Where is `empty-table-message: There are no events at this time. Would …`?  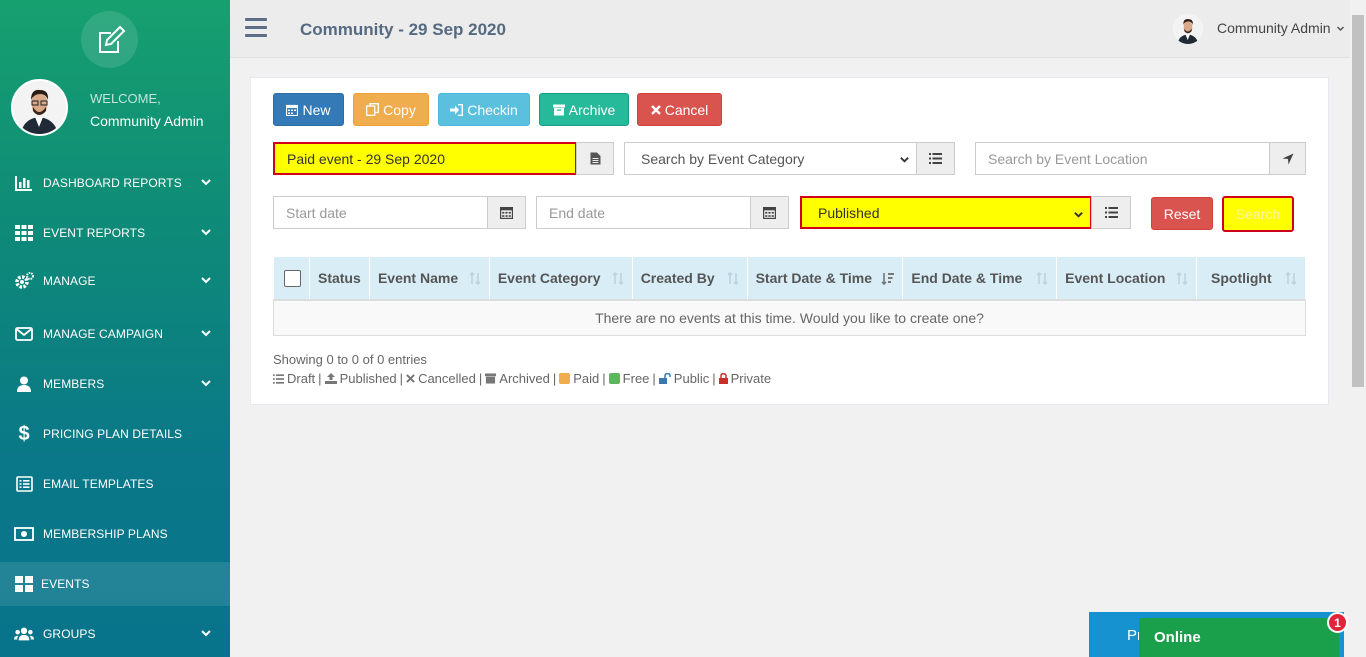
empty-table-message: There are no events at this time. Would … is located at coordinates (789, 317).